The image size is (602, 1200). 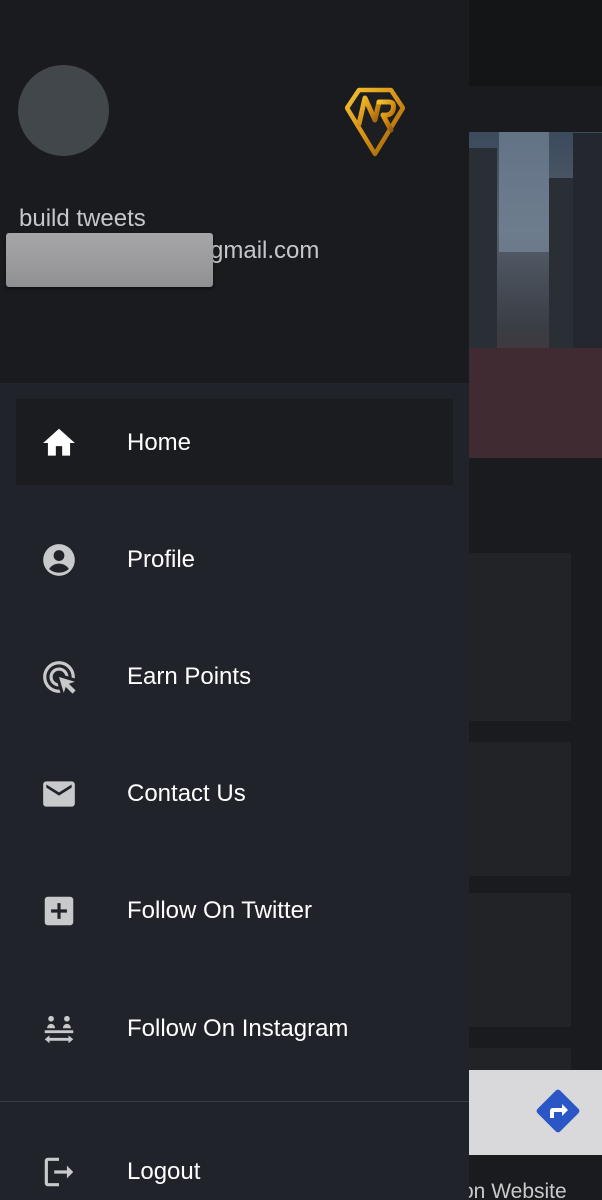 What do you see at coordinates (59, 911) in the screenshot?
I see `add-box-icon` at bounding box center [59, 911].